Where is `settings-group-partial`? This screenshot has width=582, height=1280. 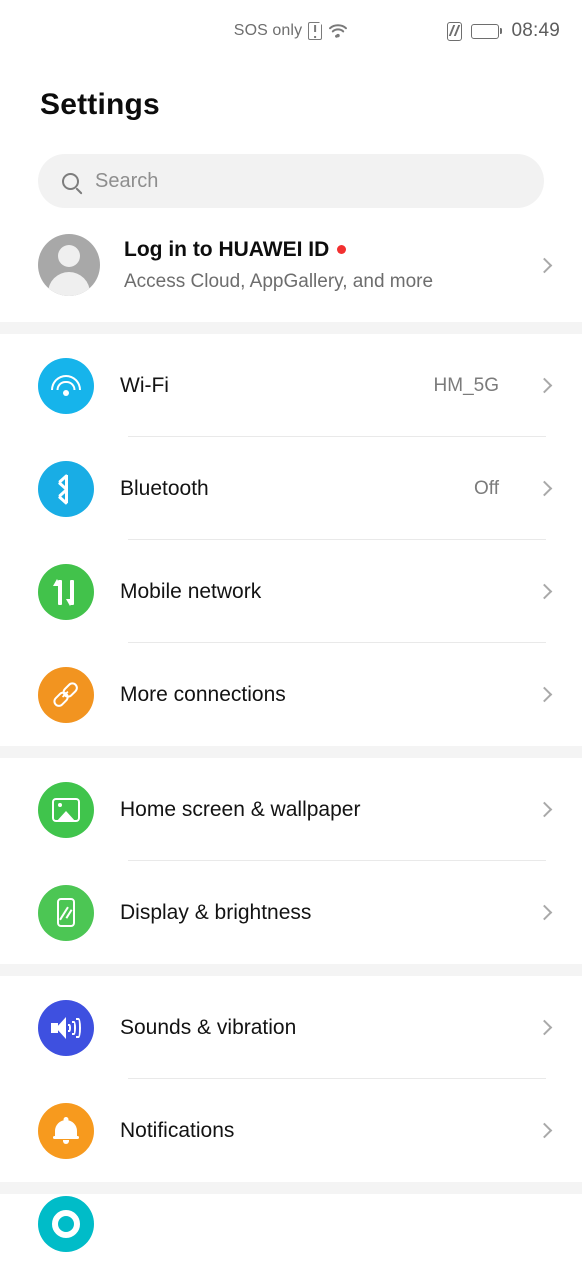
settings-group-partial is located at coordinates (291, 1224).